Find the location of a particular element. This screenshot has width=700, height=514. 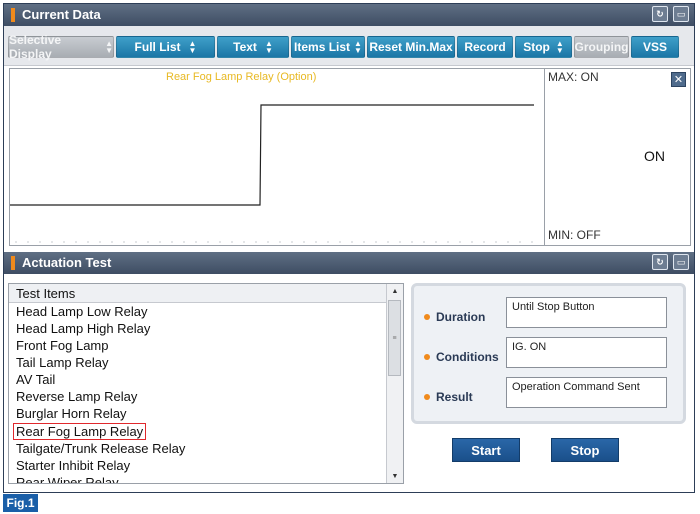

graph-grid-dots is located at coordinates (274, 242).